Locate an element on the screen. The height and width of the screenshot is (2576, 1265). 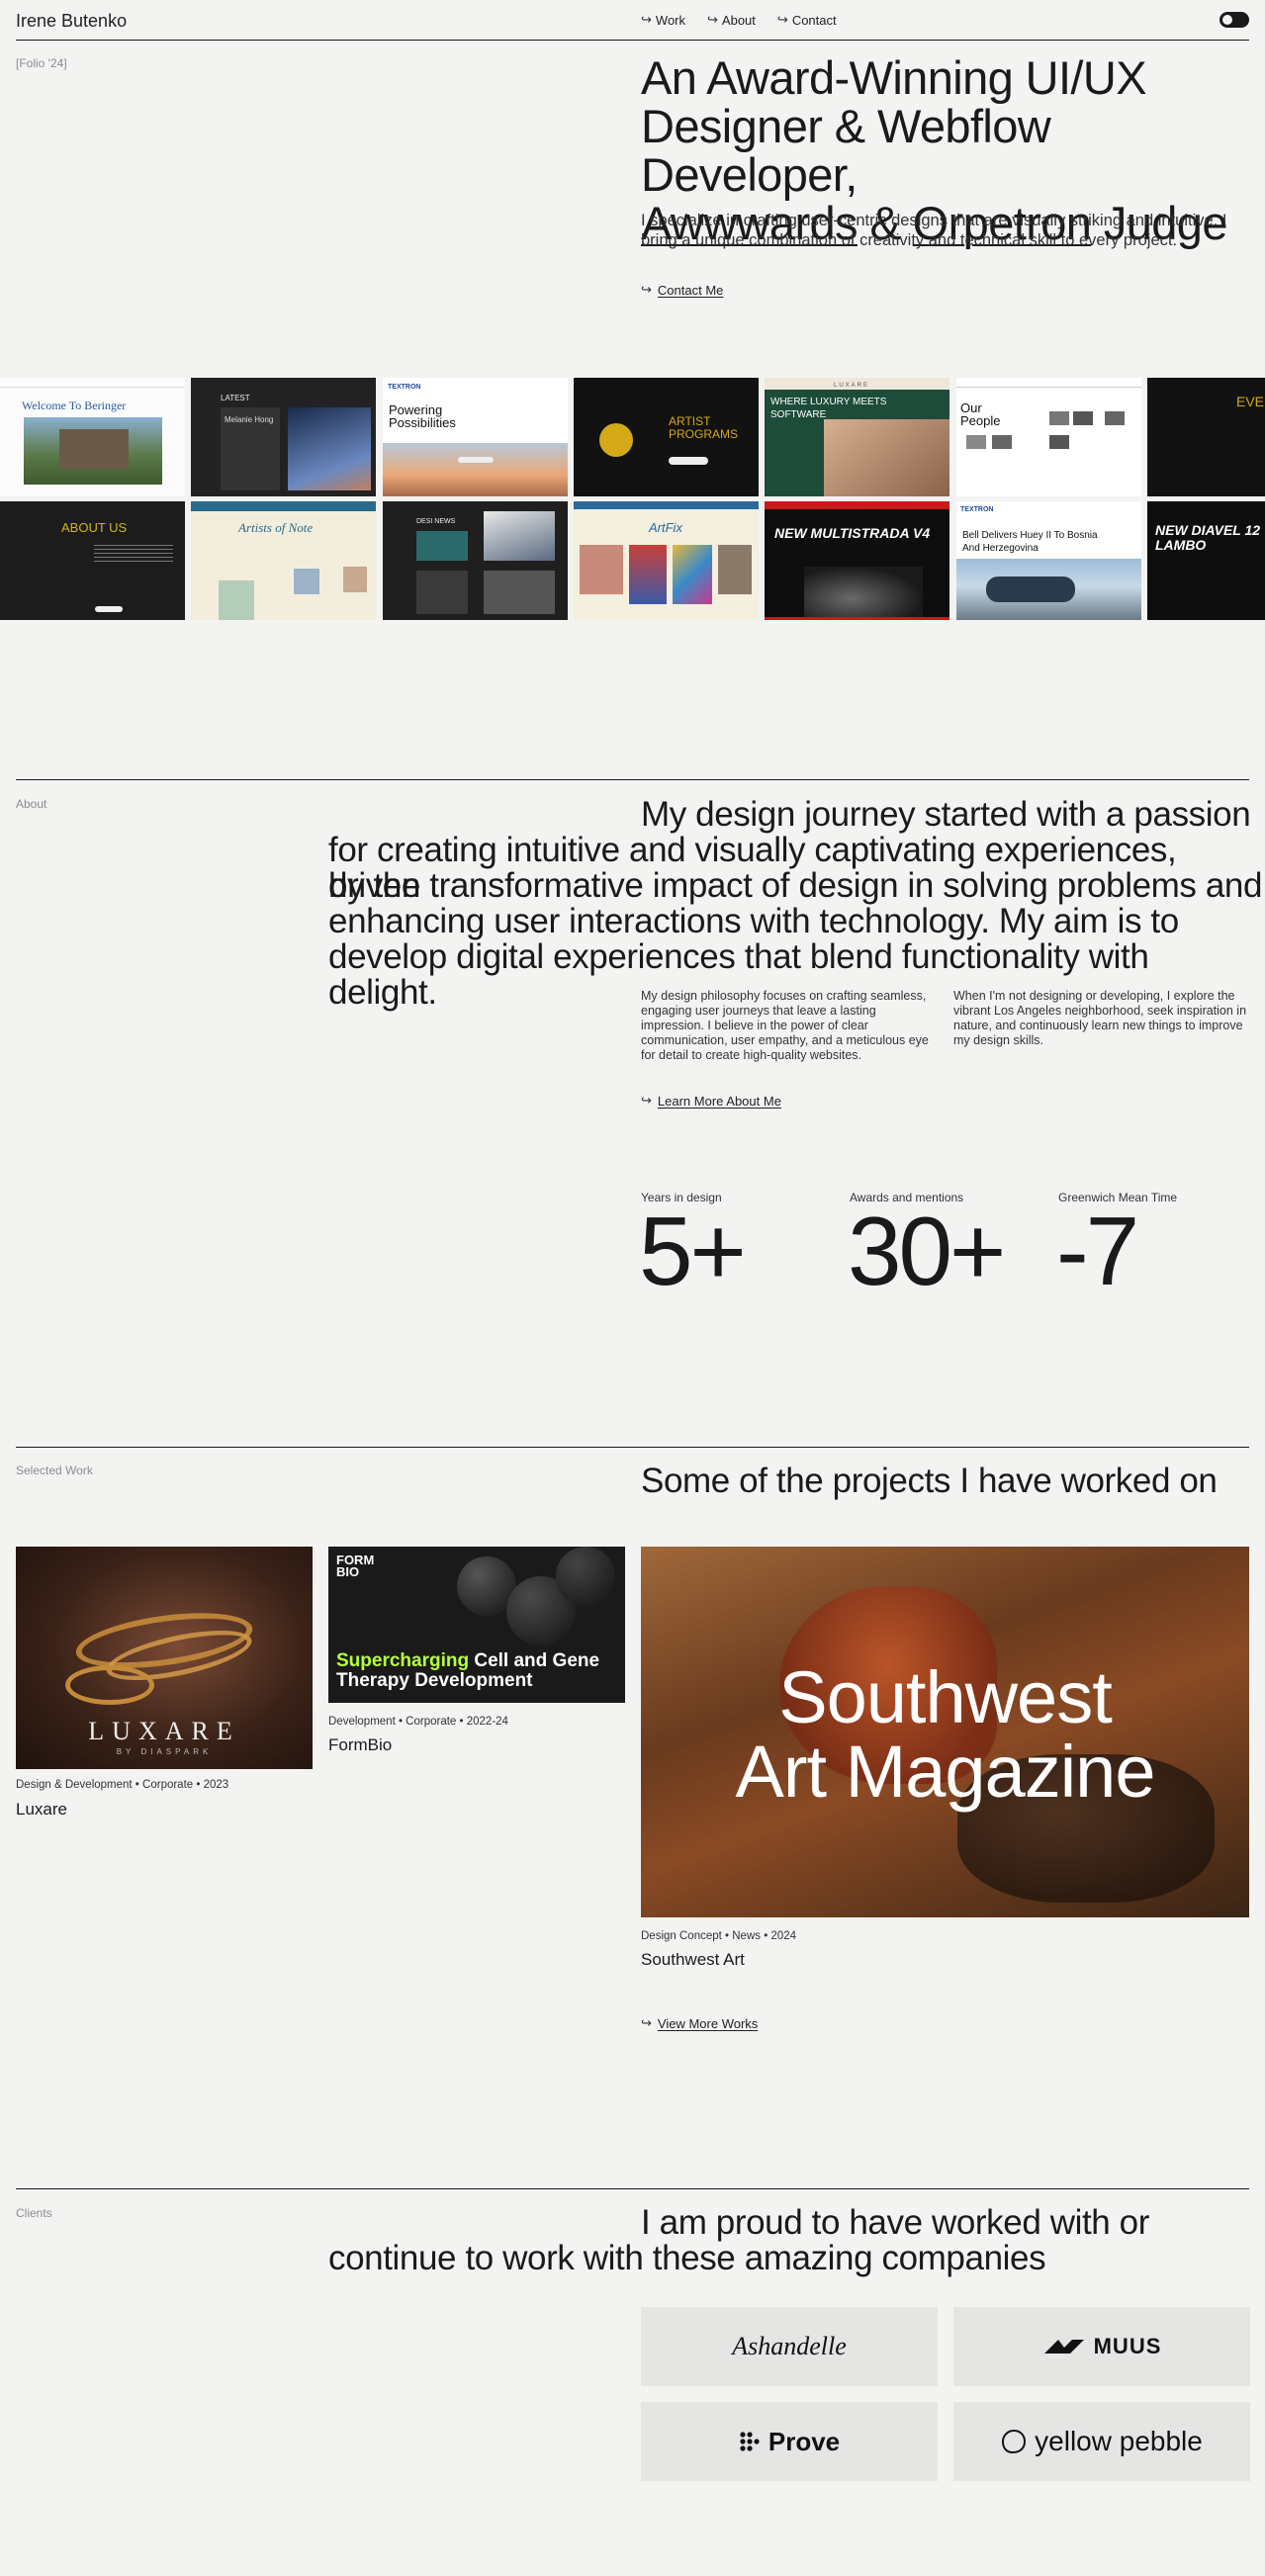
client-muus: MUUS is located at coordinates (1101, 2346).